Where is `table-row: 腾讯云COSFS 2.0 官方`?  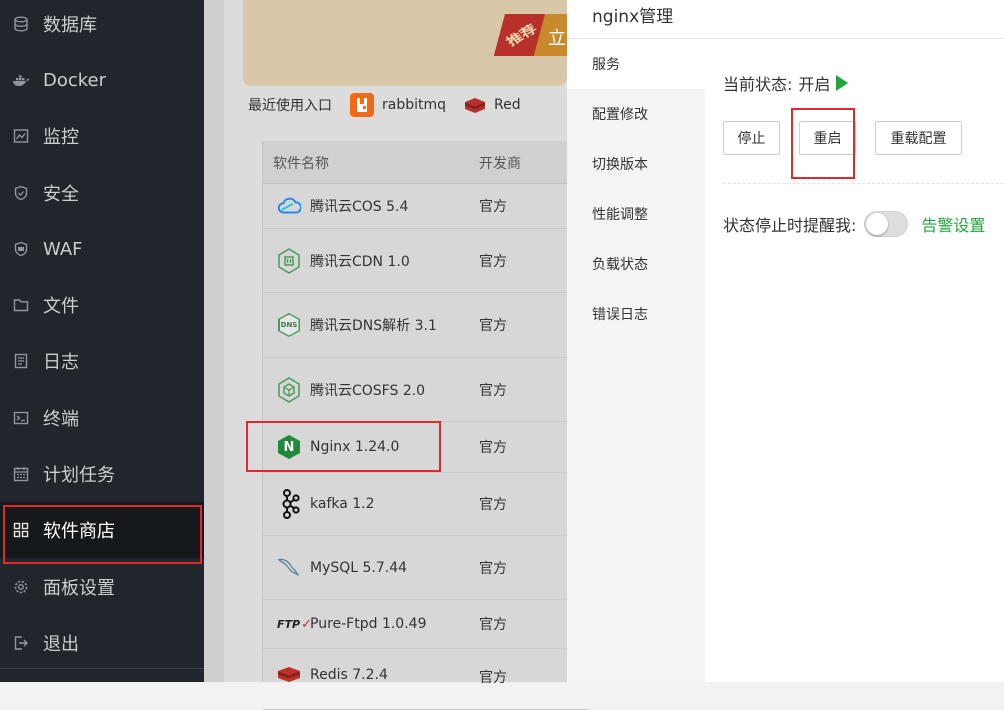 table-row: 腾讯云COSFS 2.0 官方 is located at coordinates (425, 390).